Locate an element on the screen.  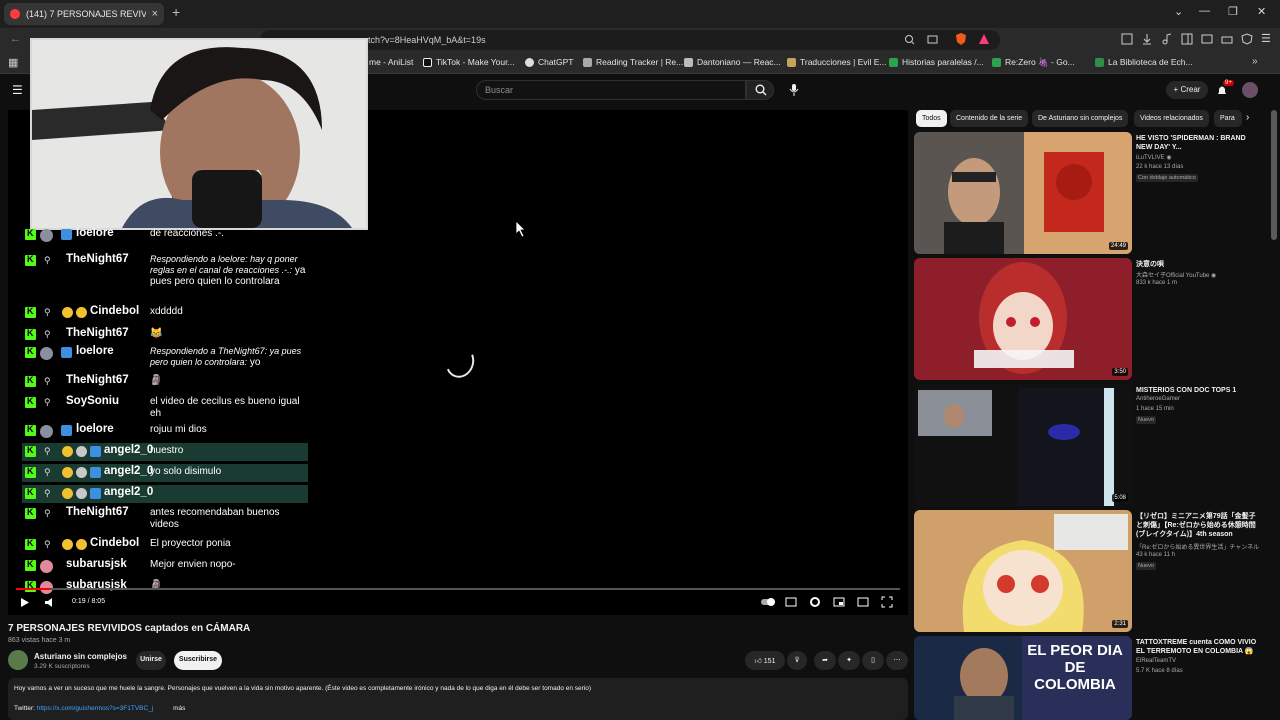
close-window-button: ✕ is located at coordinates (1261, 11).